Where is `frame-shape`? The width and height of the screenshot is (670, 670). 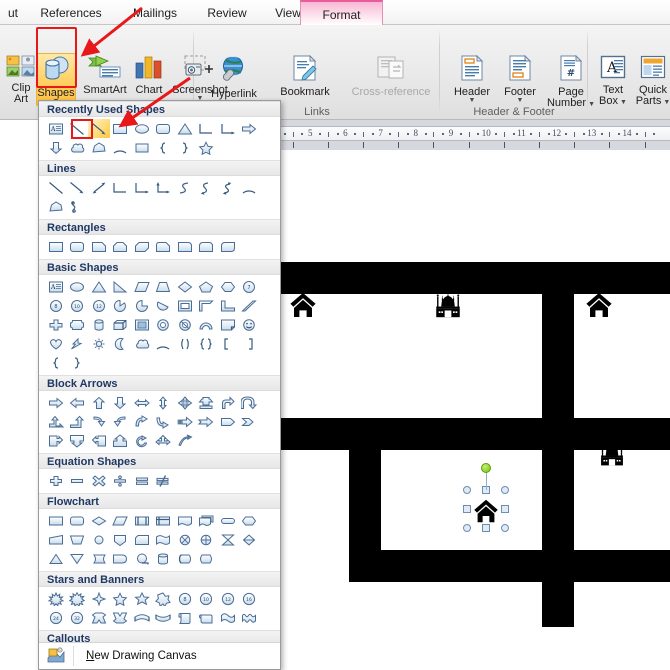
frame-shape is located at coordinates (185, 305).